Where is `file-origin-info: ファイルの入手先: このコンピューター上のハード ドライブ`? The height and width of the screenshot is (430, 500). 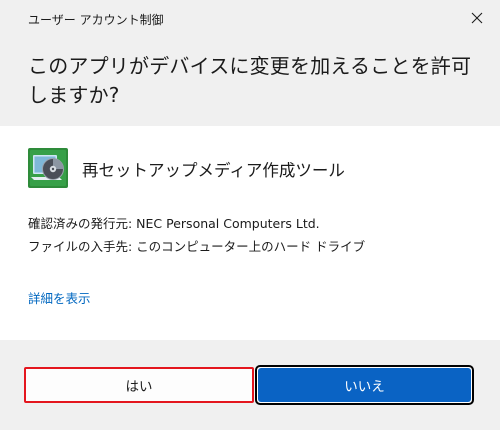
file-origin-info: ファイルの入手先: このコンピューター上のハード ドライブ is located at coordinates (197, 246).